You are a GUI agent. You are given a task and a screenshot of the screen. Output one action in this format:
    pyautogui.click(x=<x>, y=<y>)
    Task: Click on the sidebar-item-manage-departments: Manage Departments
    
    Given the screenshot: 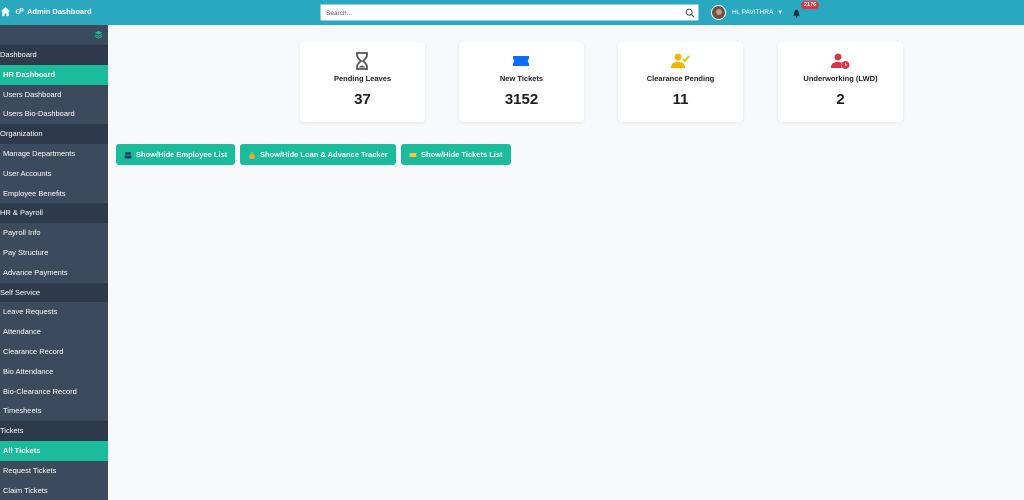 What is the action you would take?
    pyautogui.click(x=54, y=154)
    